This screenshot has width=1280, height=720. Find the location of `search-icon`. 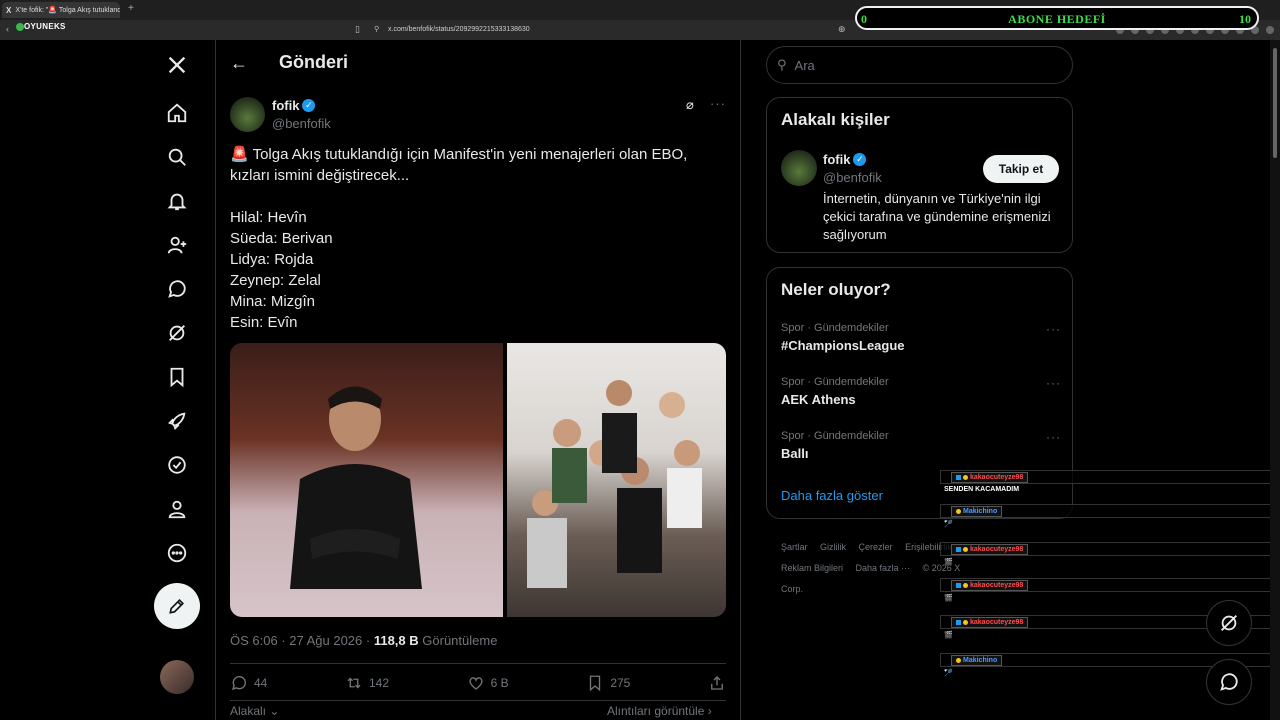

search-icon is located at coordinates (177, 157).